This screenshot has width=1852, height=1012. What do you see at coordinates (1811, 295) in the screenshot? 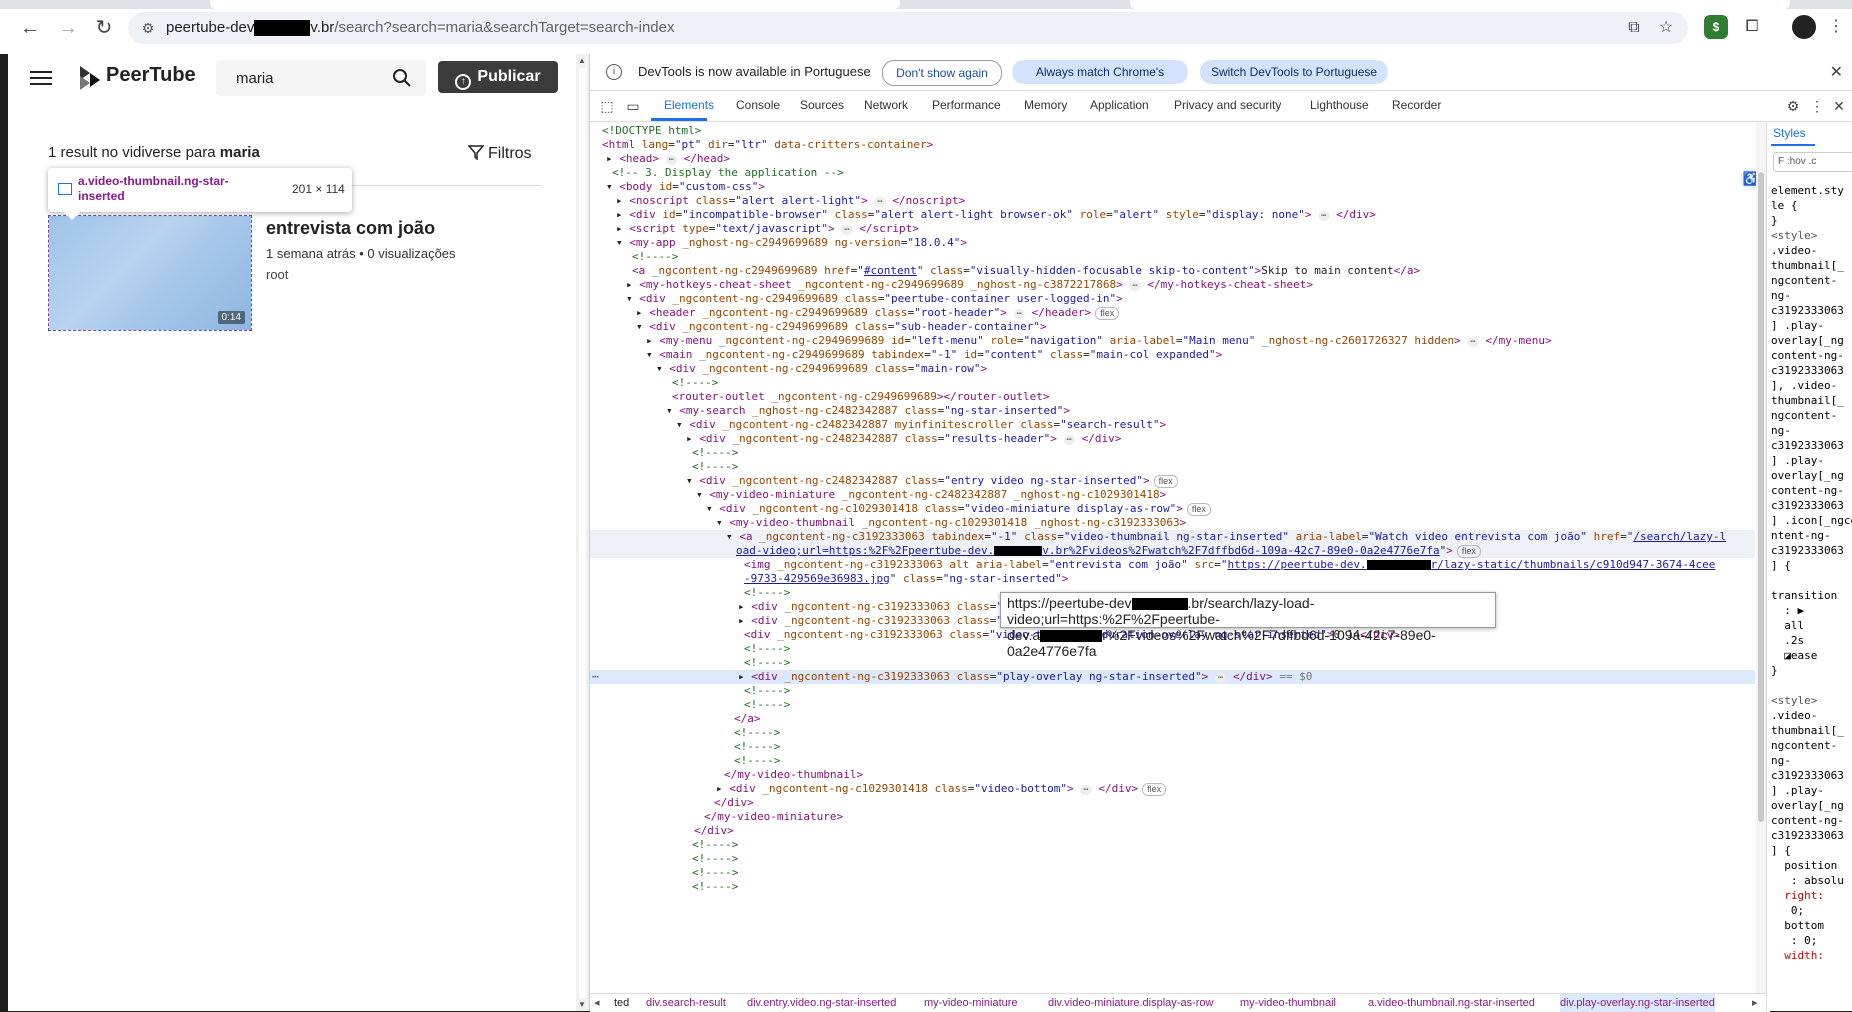
I see `style-rule-line: ng-` at bounding box center [1811, 295].